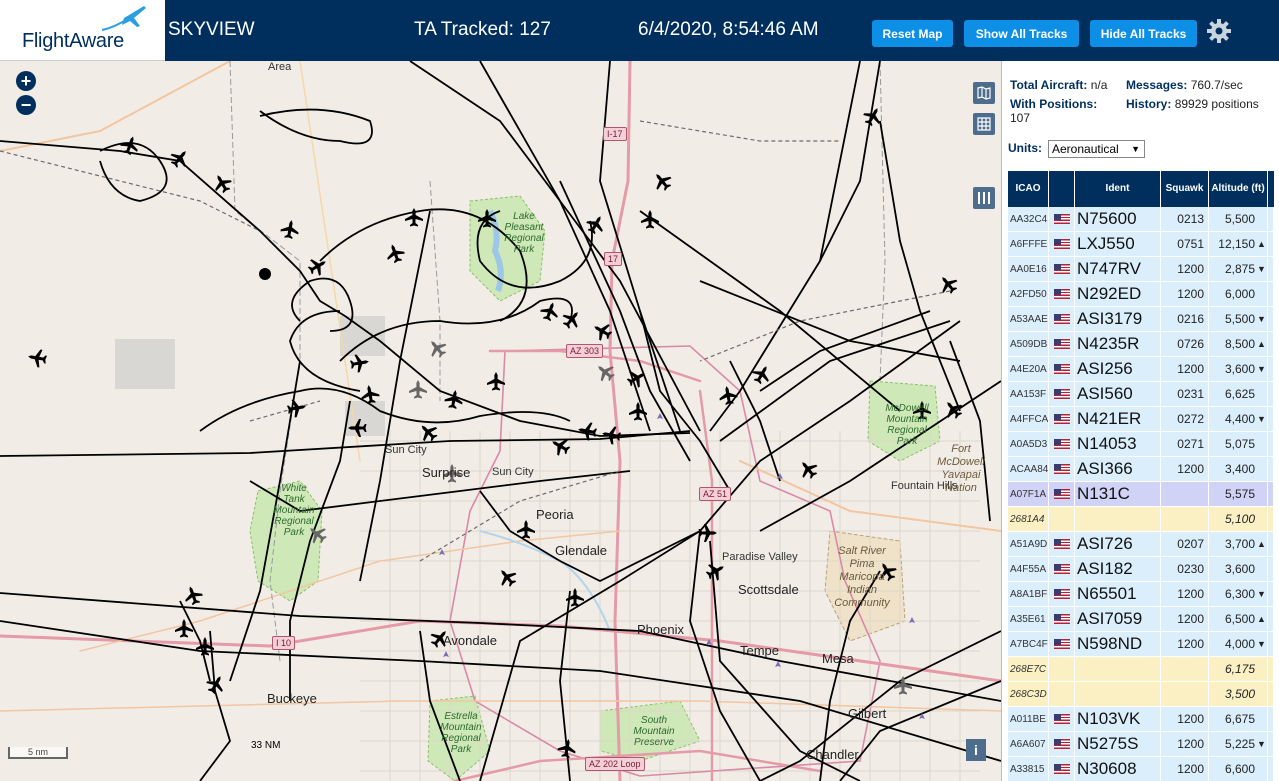 This screenshot has height=781, width=1279. Describe the element at coordinates (1118, 744) in the screenshot. I see `cell-ident: N5275S` at that location.